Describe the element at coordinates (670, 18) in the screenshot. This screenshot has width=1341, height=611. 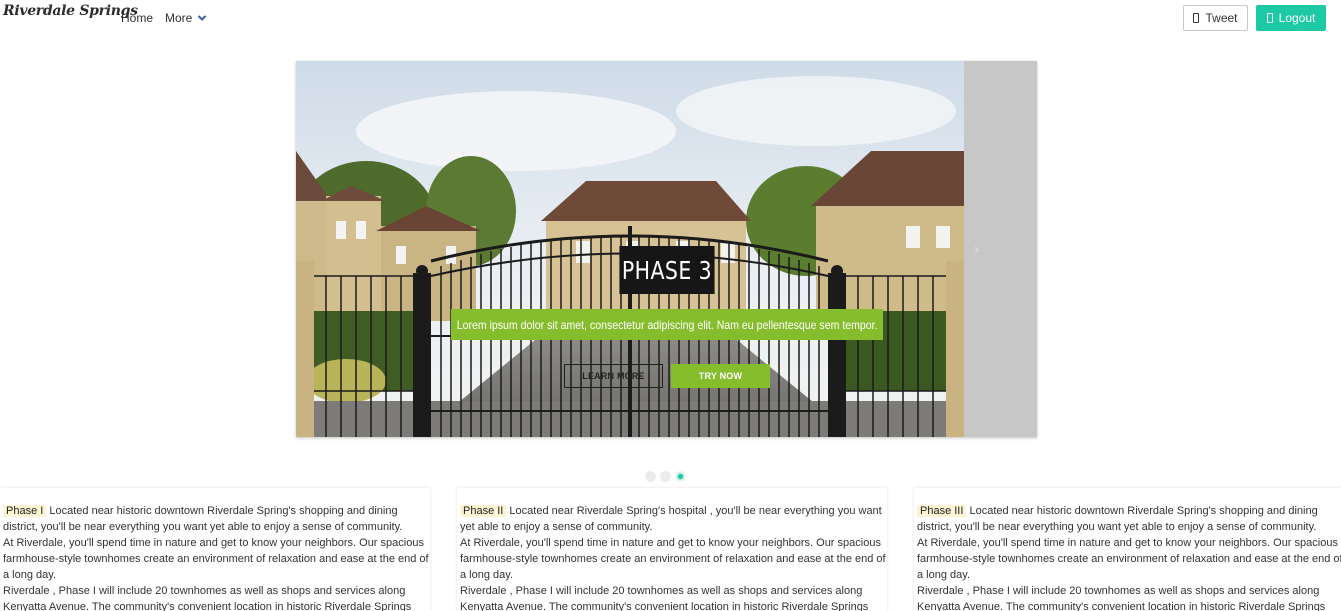
I see `top-navbar: Riverdale Springs Home More Tweet Logout` at that location.